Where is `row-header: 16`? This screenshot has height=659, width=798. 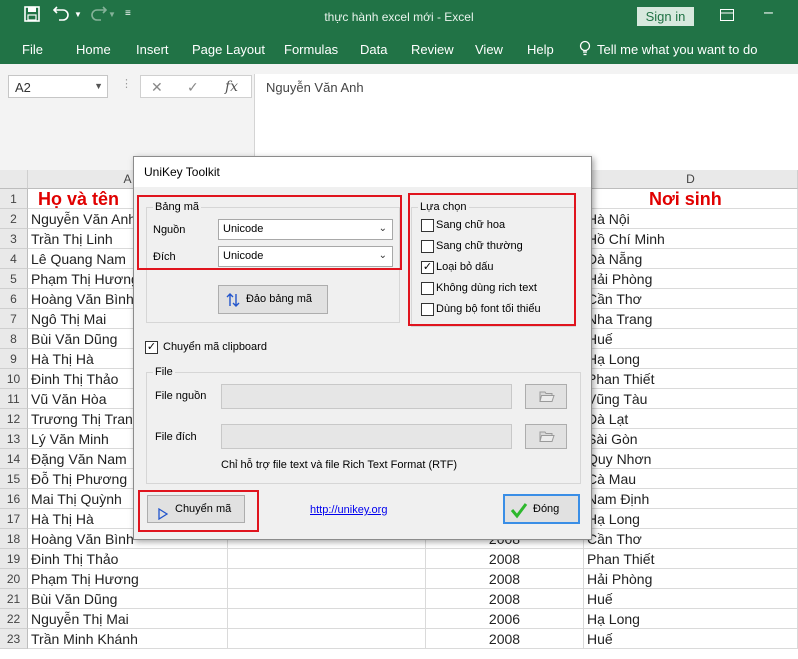
row-header: 16 is located at coordinates (14, 499).